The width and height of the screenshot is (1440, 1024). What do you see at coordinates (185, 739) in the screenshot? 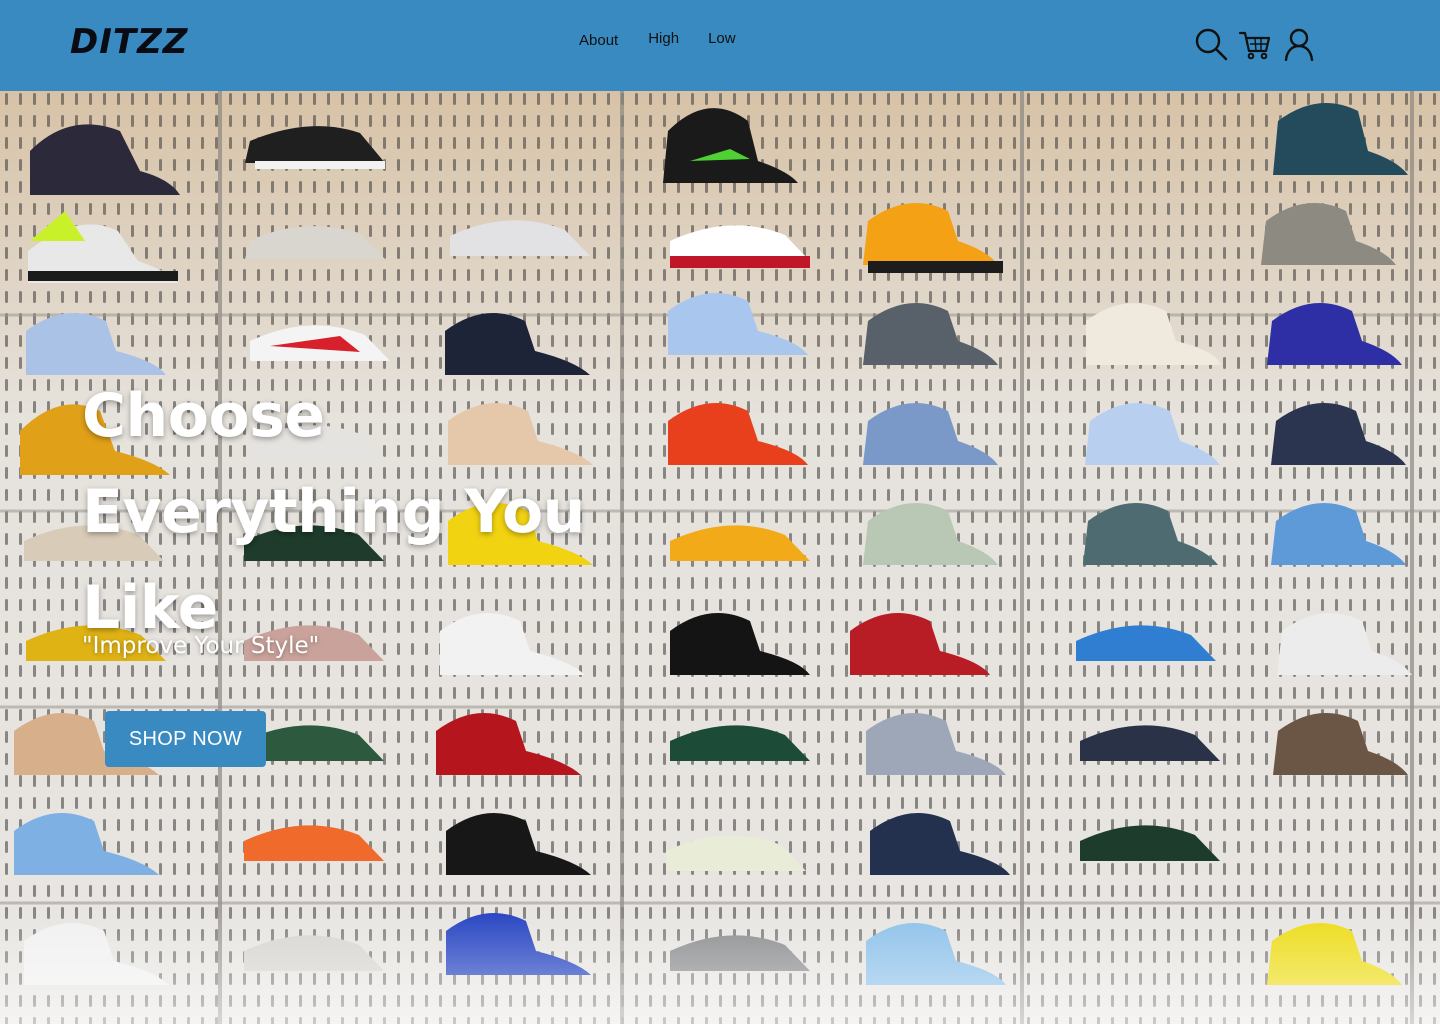
I see `shop-now-button: SHOP NOW` at bounding box center [185, 739].